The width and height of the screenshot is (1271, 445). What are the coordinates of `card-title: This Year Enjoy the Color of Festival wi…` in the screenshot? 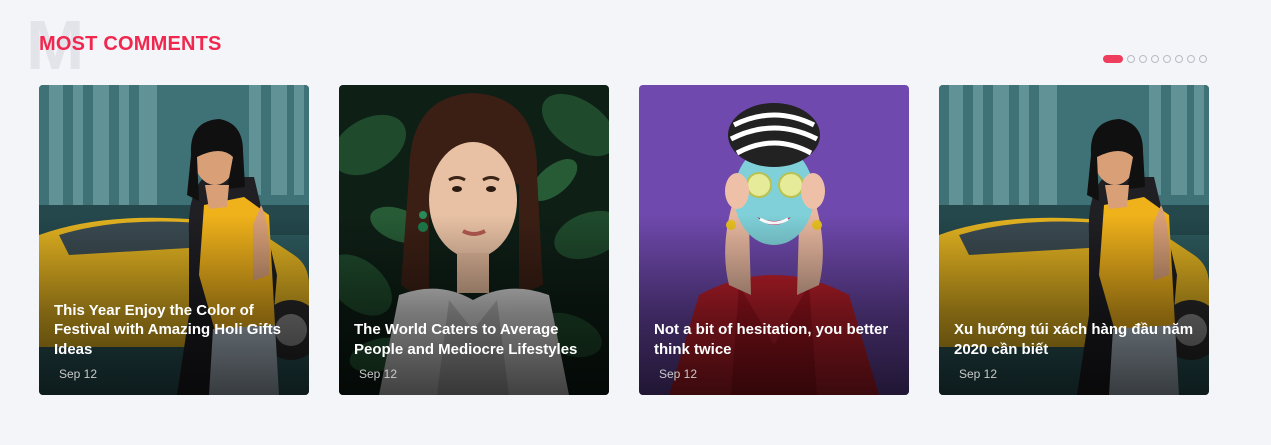 It's located at (174, 330).